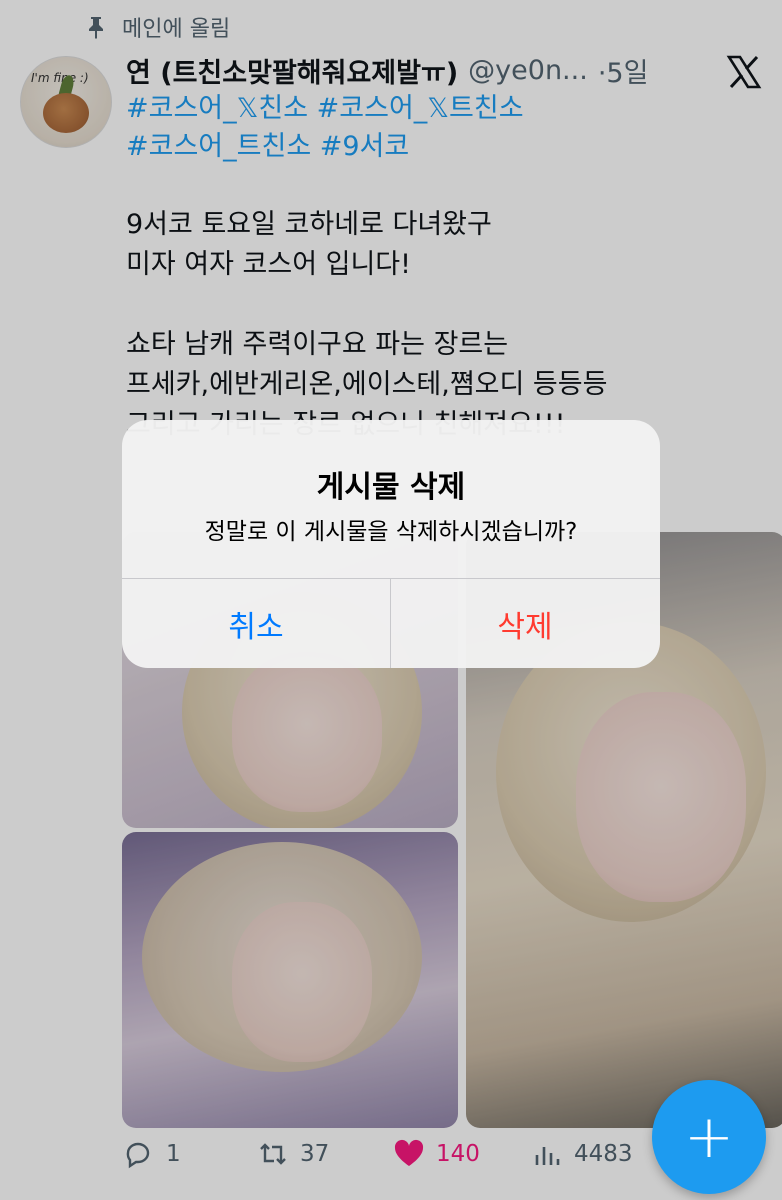 The width and height of the screenshot is (782, 1200). What do you see at coordinates (391, 532) in the screenshot?
I see `dialog-message: 정말로 이 게시물을 삭제하시겠습니까?` at bounding box center [391, 532].